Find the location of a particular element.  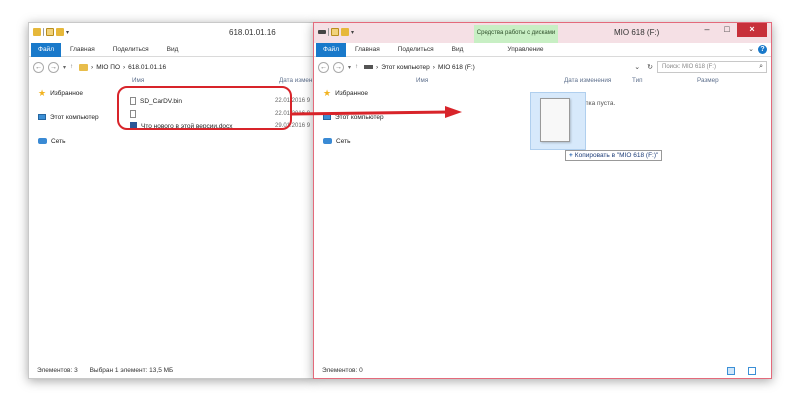

search-placeholder: Поиск: MIO 618 (F:) is located at coordinates (689, 67).